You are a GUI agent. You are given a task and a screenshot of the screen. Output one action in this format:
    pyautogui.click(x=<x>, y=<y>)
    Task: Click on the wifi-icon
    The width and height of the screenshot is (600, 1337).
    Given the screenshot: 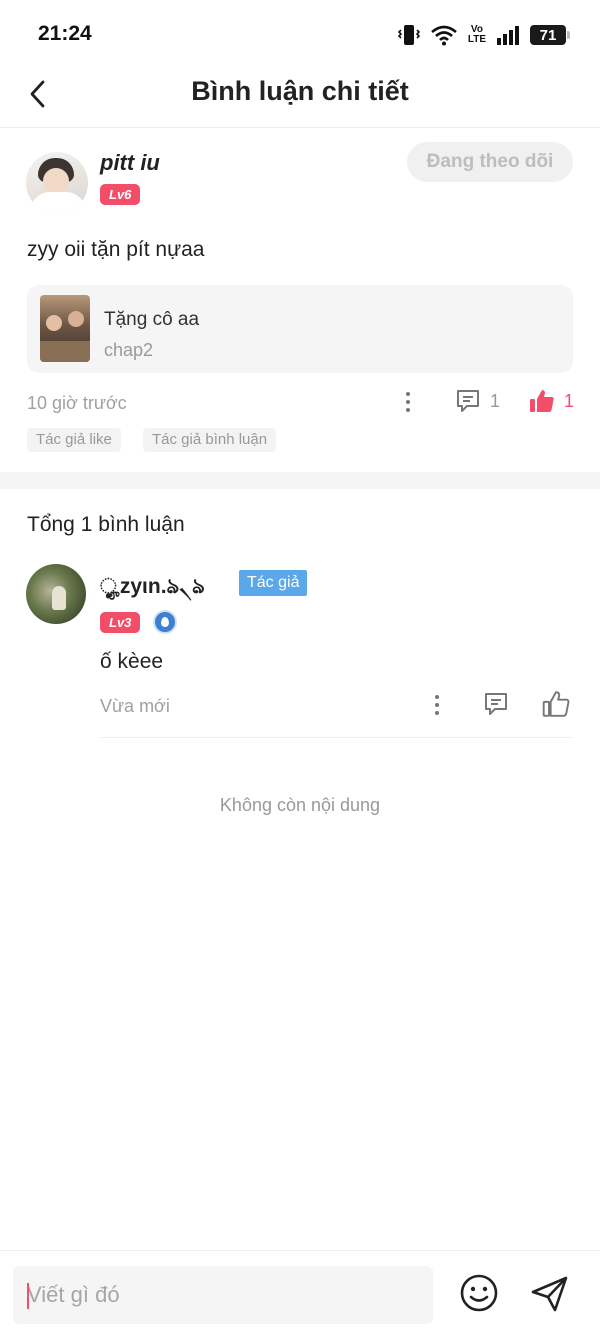 What is the action you would take?
    pyautogui.click(x=444, y=35)
    